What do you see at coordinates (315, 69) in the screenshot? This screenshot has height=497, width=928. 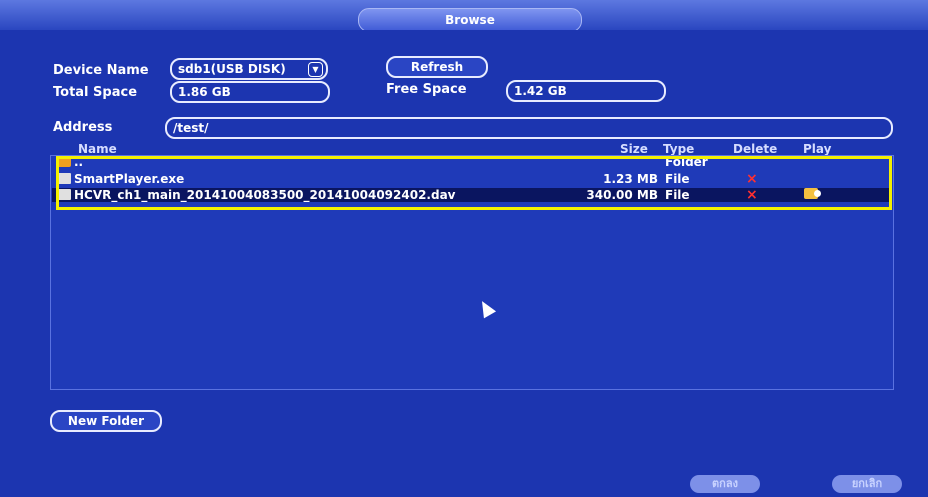 I see `chevron-down-icon: ▼` at bounding box center [315, 69].